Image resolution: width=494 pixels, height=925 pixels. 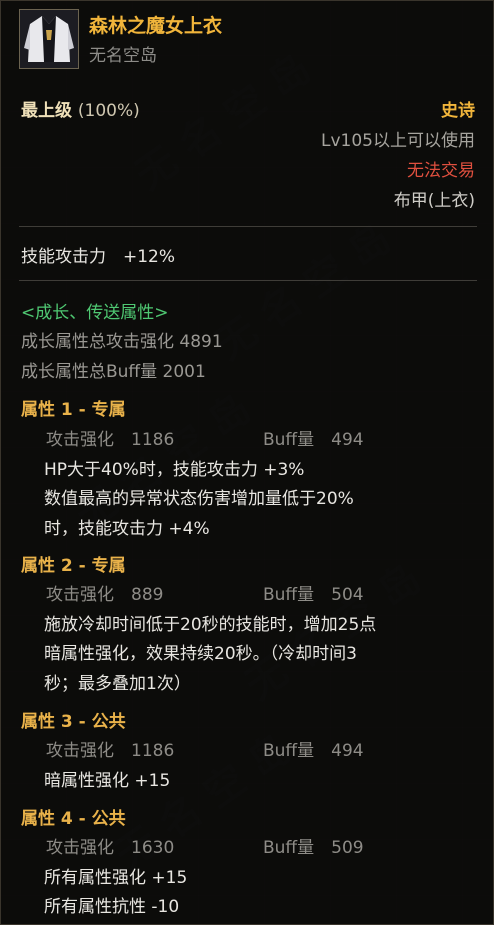 I want to click on item-grade: 最上级 (100%), so click(x=80, y=108).